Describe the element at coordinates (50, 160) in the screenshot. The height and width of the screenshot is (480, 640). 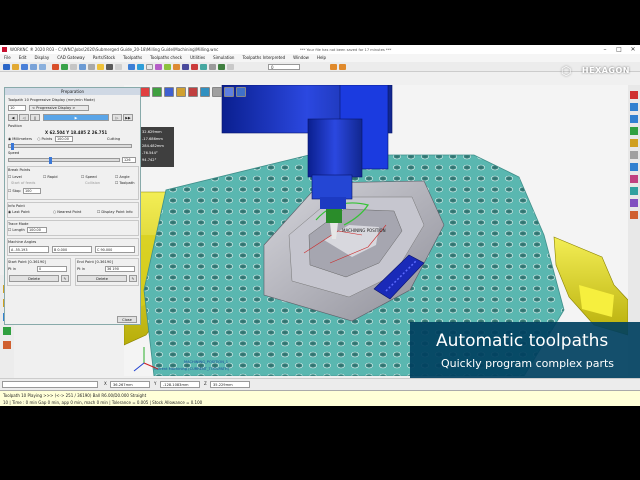
I see `speed-slider-thumb` at that location.